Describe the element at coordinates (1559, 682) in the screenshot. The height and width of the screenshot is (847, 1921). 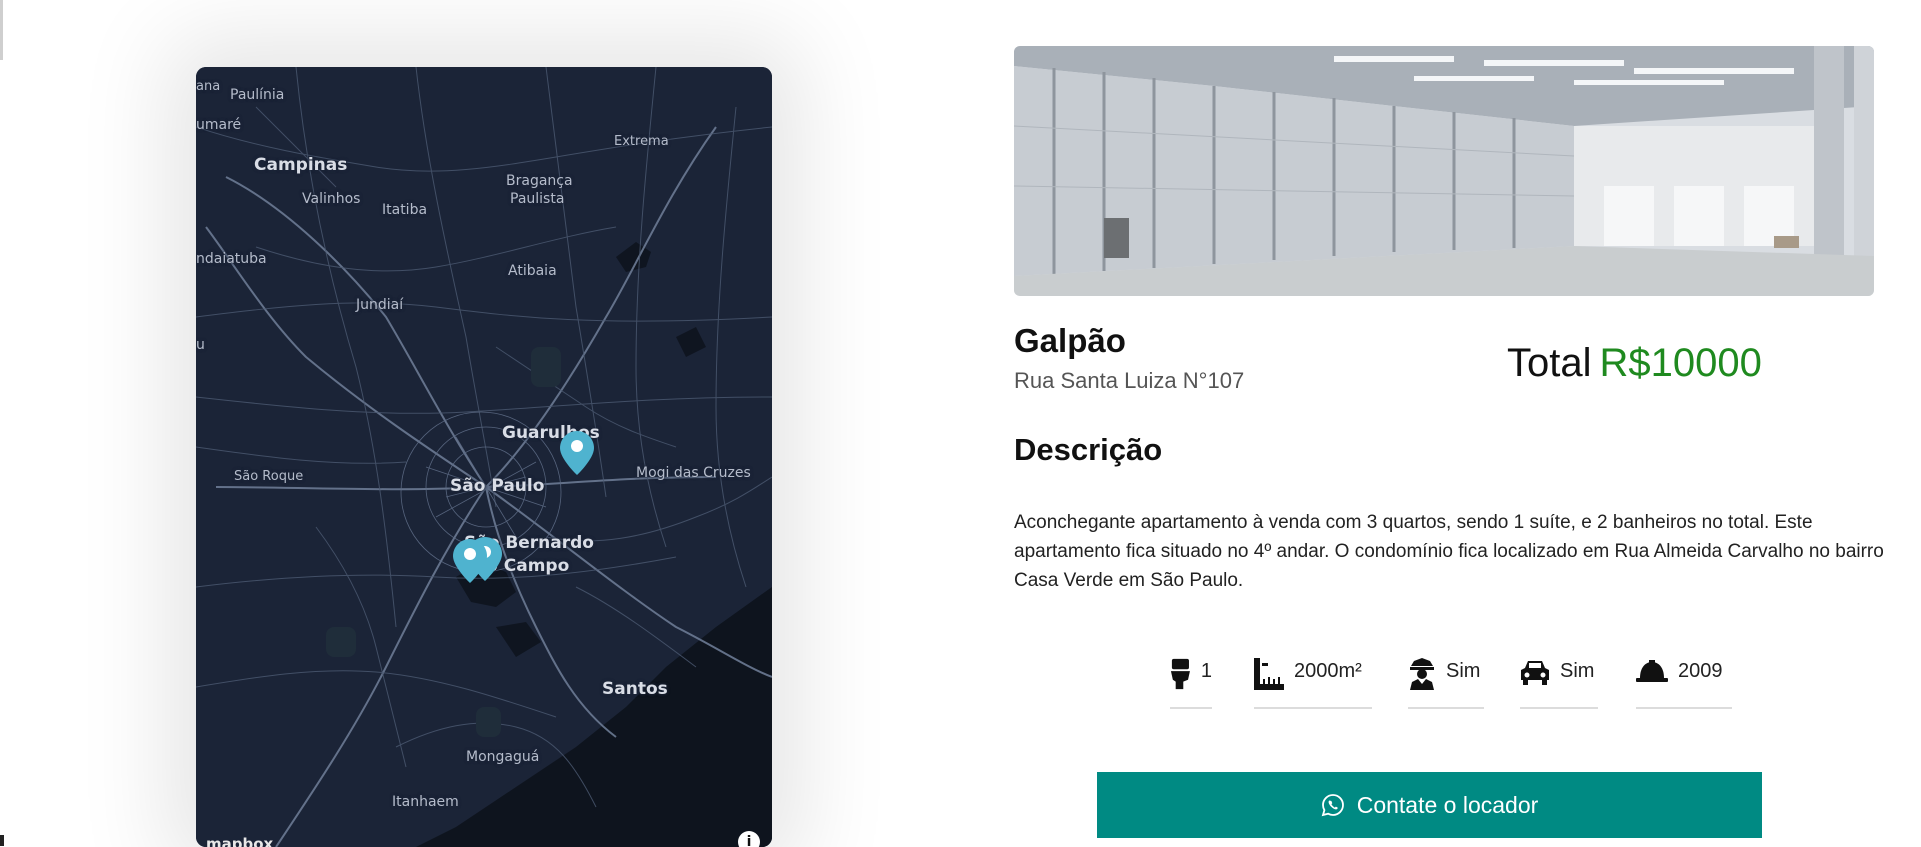
I see `feature-garage: Sim` at that location.